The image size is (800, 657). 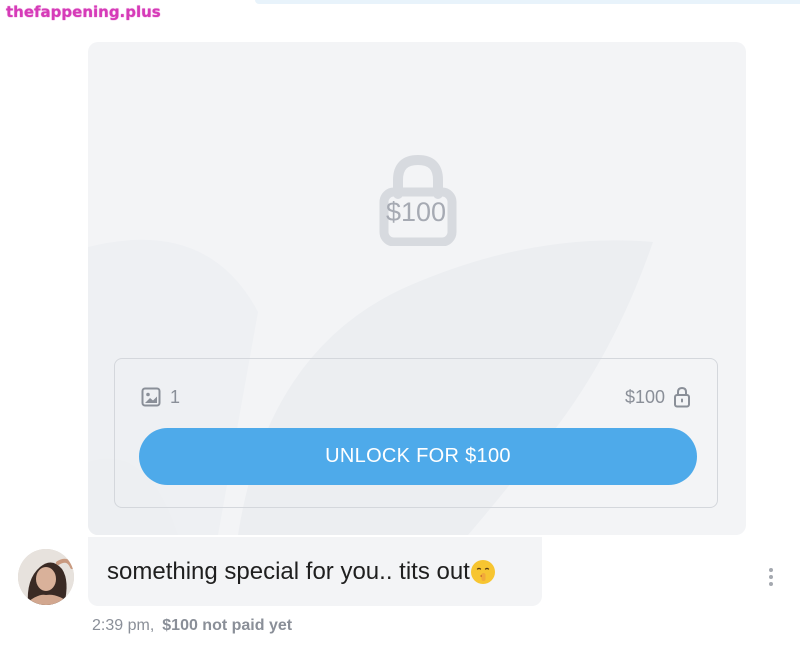 I want to click on message-bubble: something special for you.. tits out, so click(x=315, y=571).